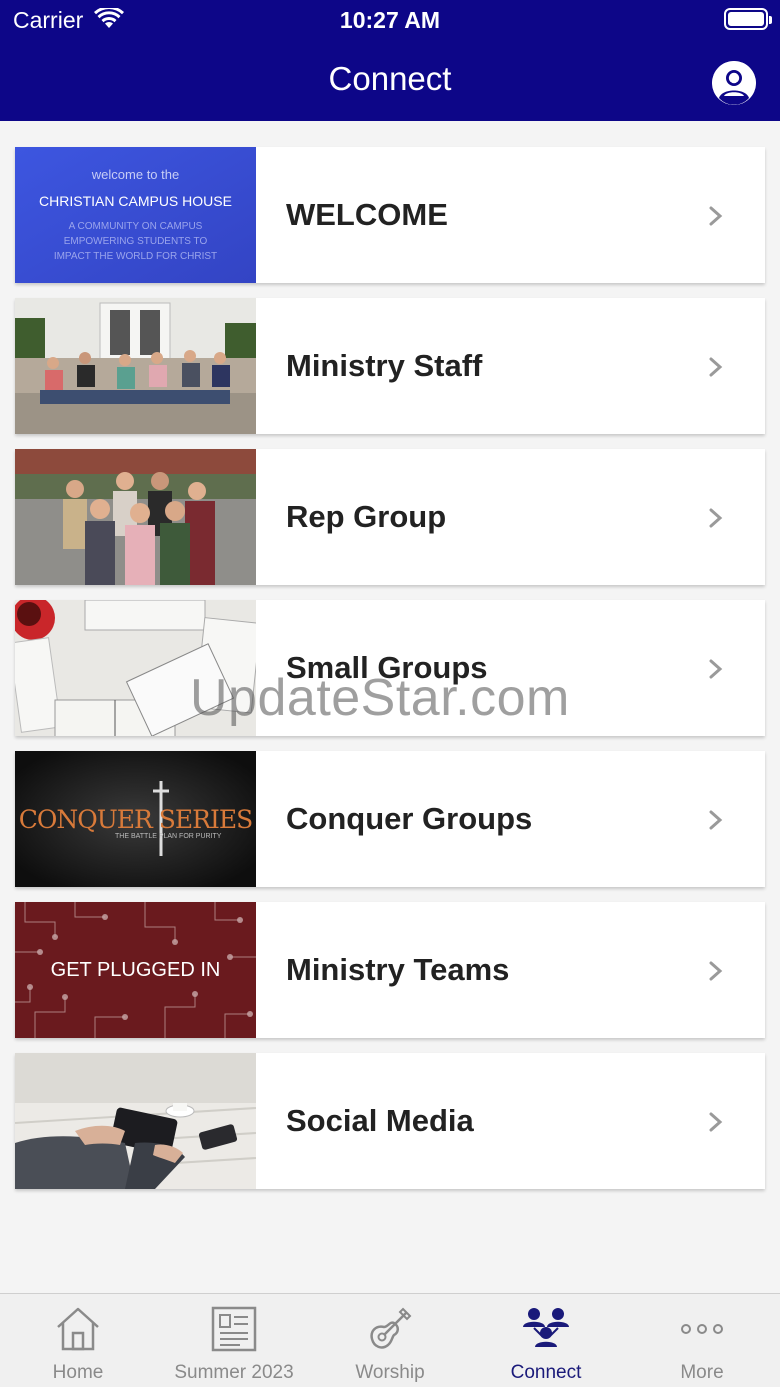 This screenshot has height=1387, width=780. What do you see at coordinates (546, 1372) in the screenshot?
I see `tab-label: Connect` at bounding box center [546, 1372].